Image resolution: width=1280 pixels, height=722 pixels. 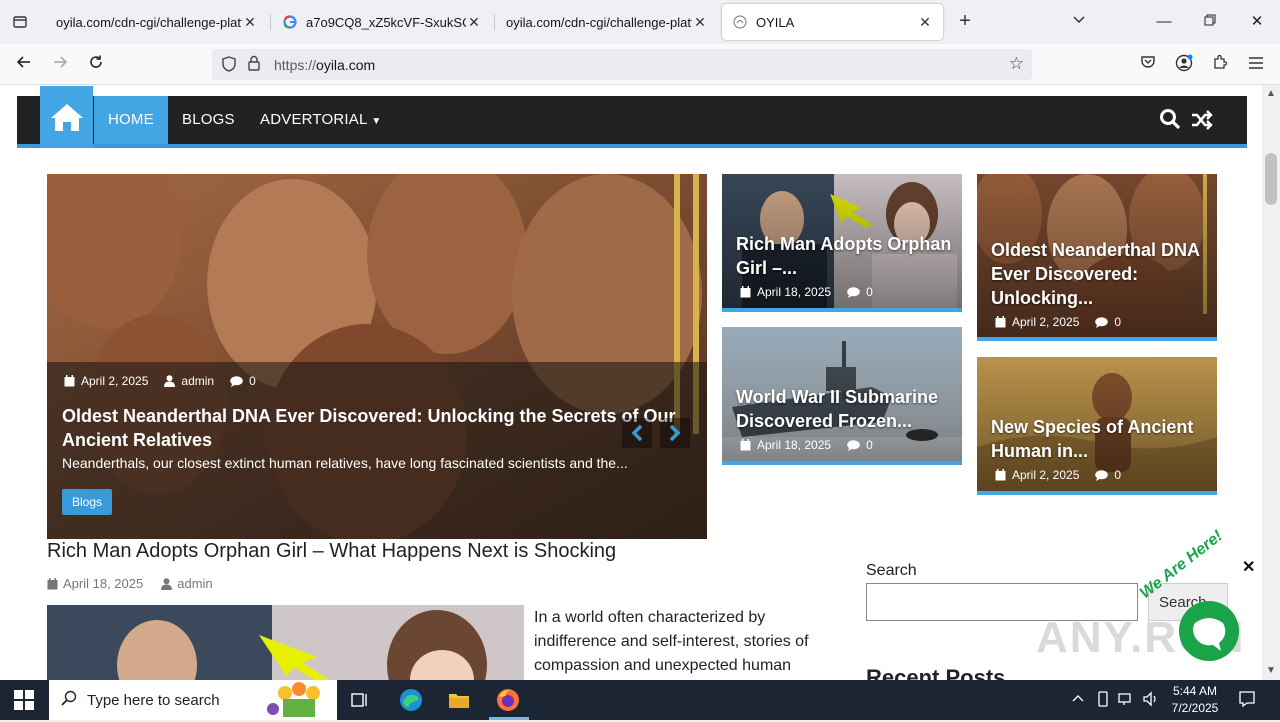 What do you see at coordinates (254, 64) in the screenshot?
I see `lock-icon` at bounding box center [254, 64].